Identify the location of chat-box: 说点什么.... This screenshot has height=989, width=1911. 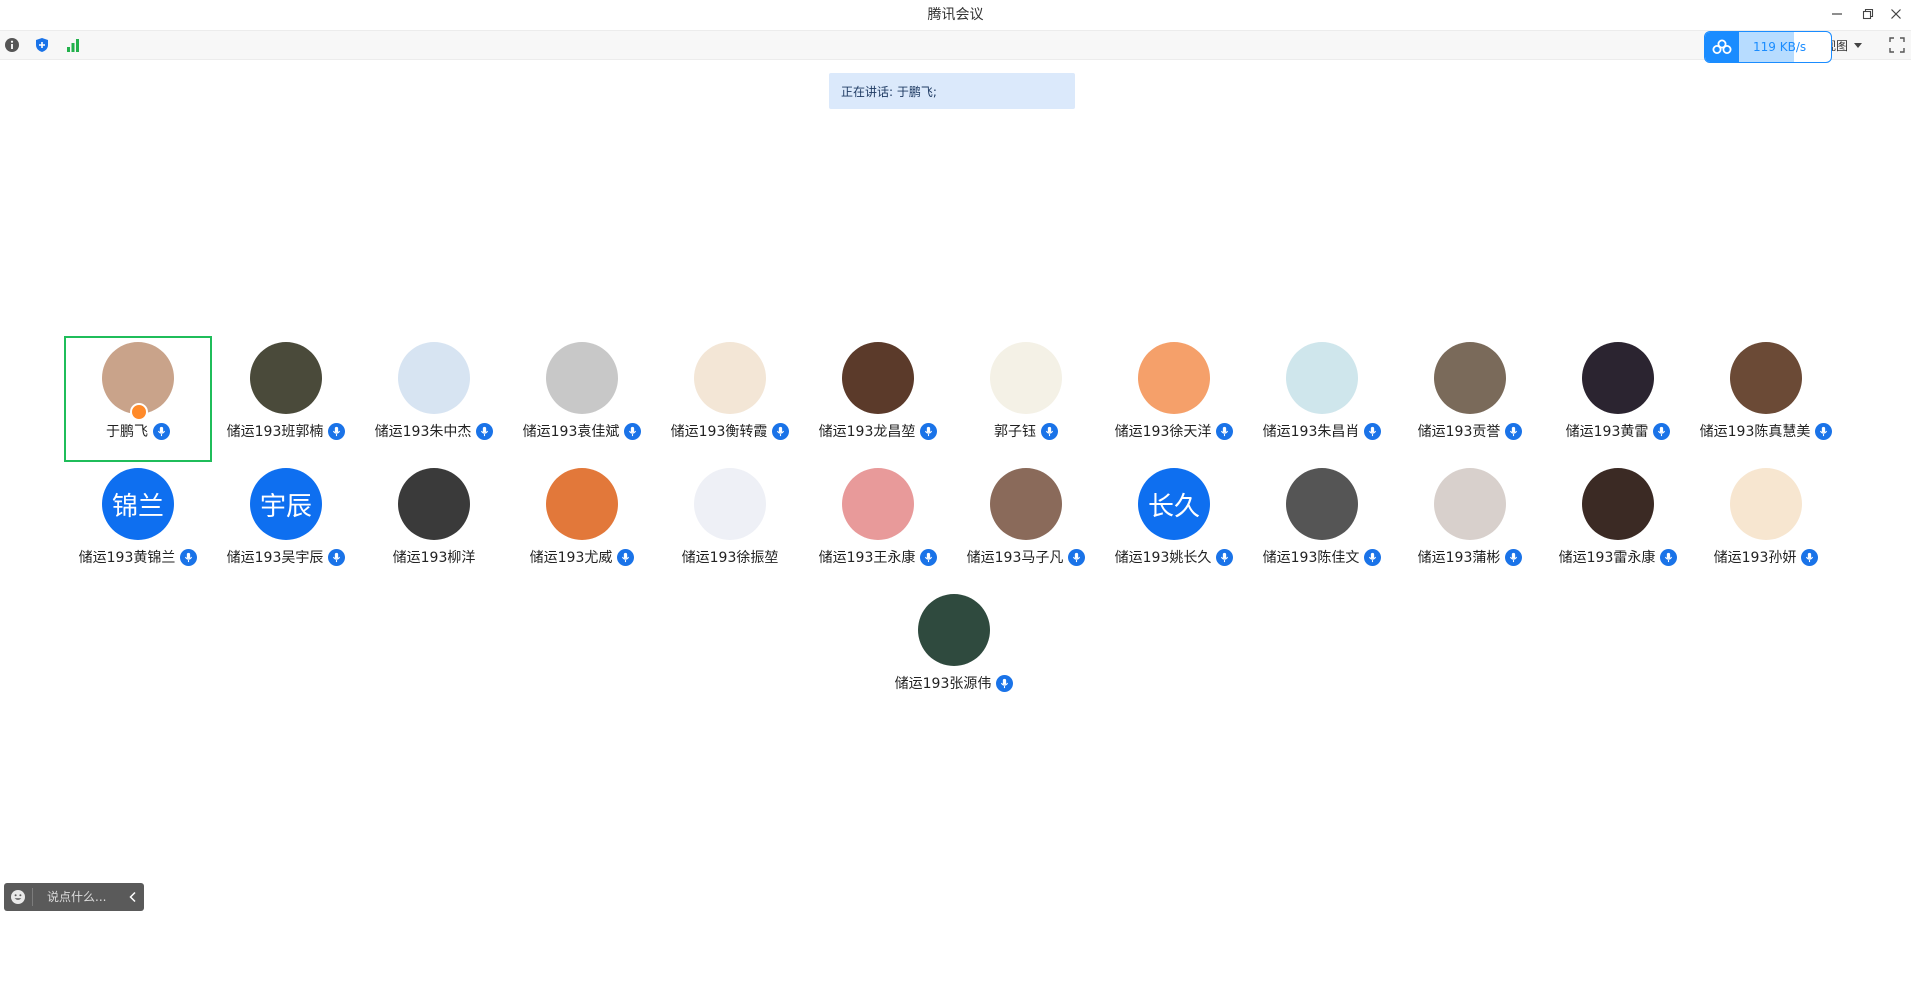
(74, 897).